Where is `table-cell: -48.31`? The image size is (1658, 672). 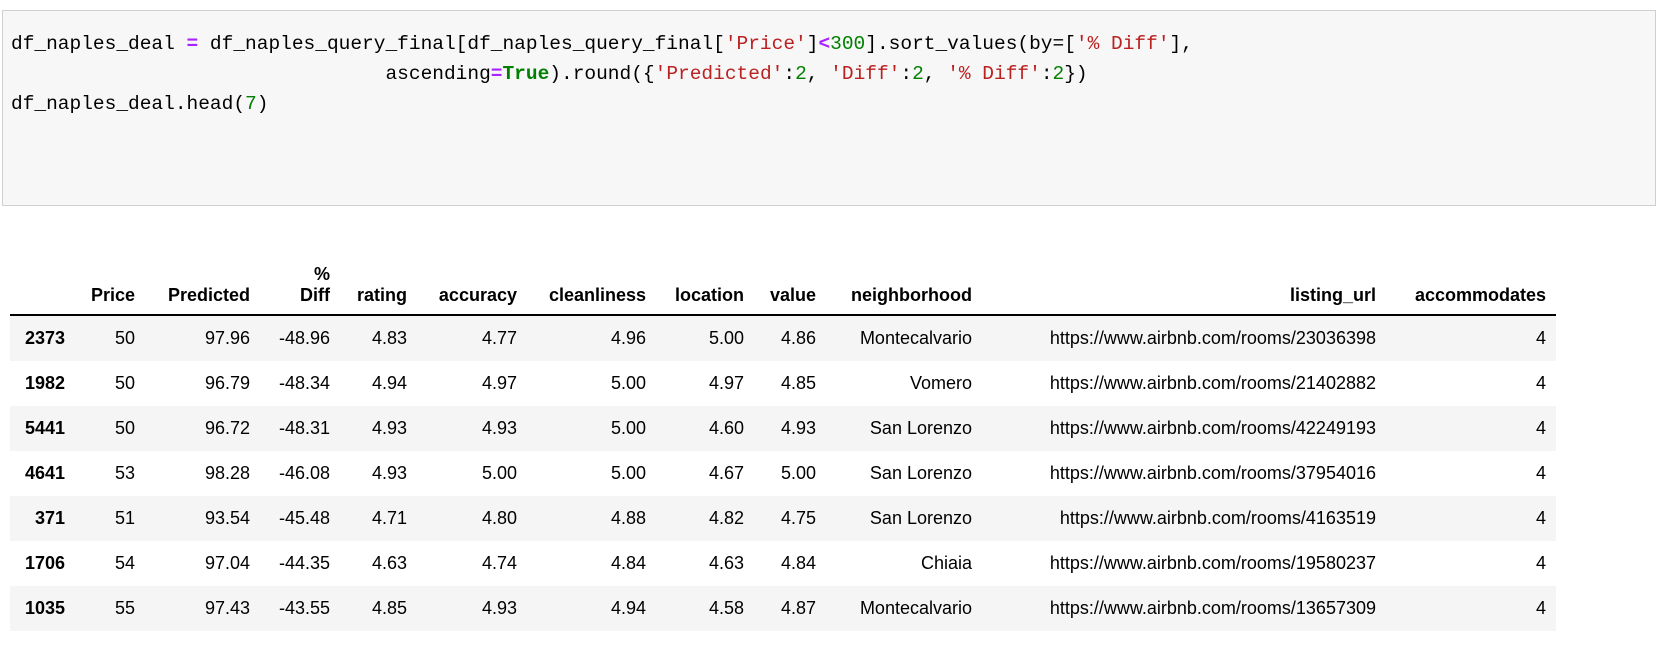 table-cell: -48.31 is located at coordinates (304, 428).